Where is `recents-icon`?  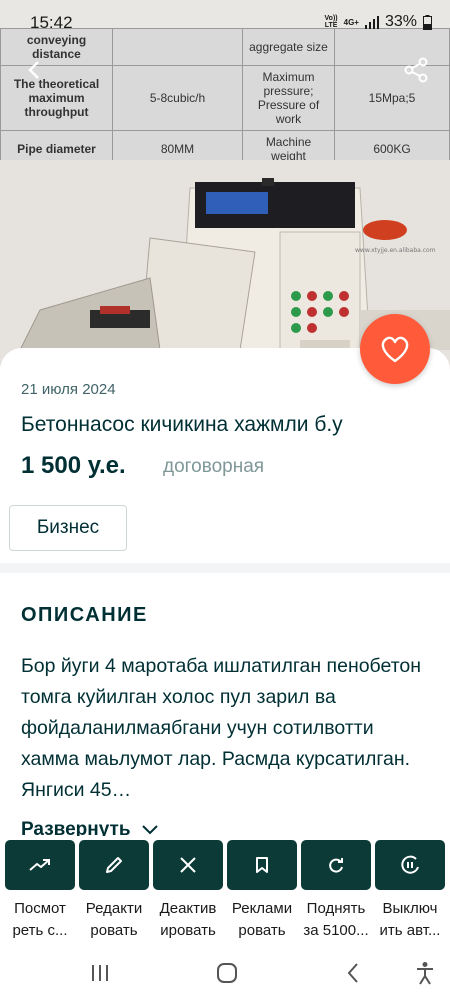 recents-icon is located at coordinates (100, 973).